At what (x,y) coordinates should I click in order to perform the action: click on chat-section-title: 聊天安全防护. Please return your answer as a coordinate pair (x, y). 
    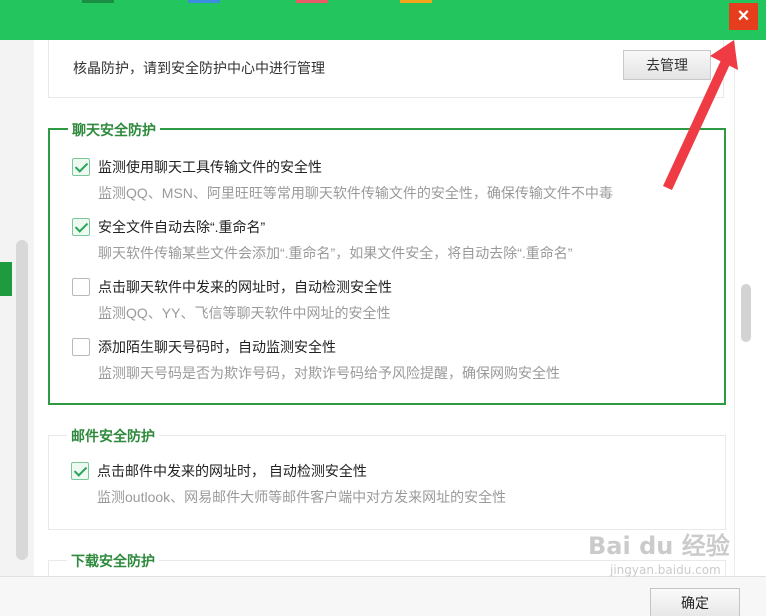
    Looking at the image, I should click on (114, 130).